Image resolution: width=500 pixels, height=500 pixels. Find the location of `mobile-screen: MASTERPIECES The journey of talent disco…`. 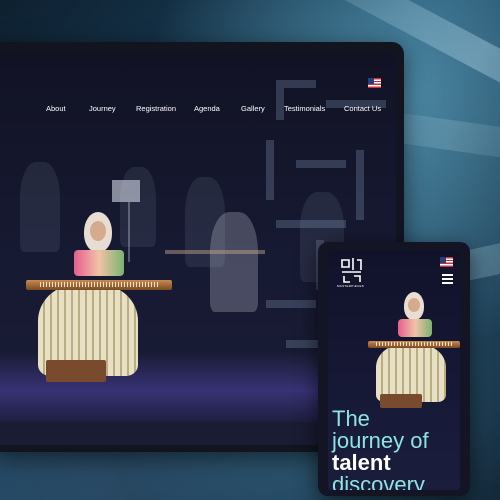

mobile-screen: MASTERPIECES The journey of talent disco… is located at coordinates (394, 370).